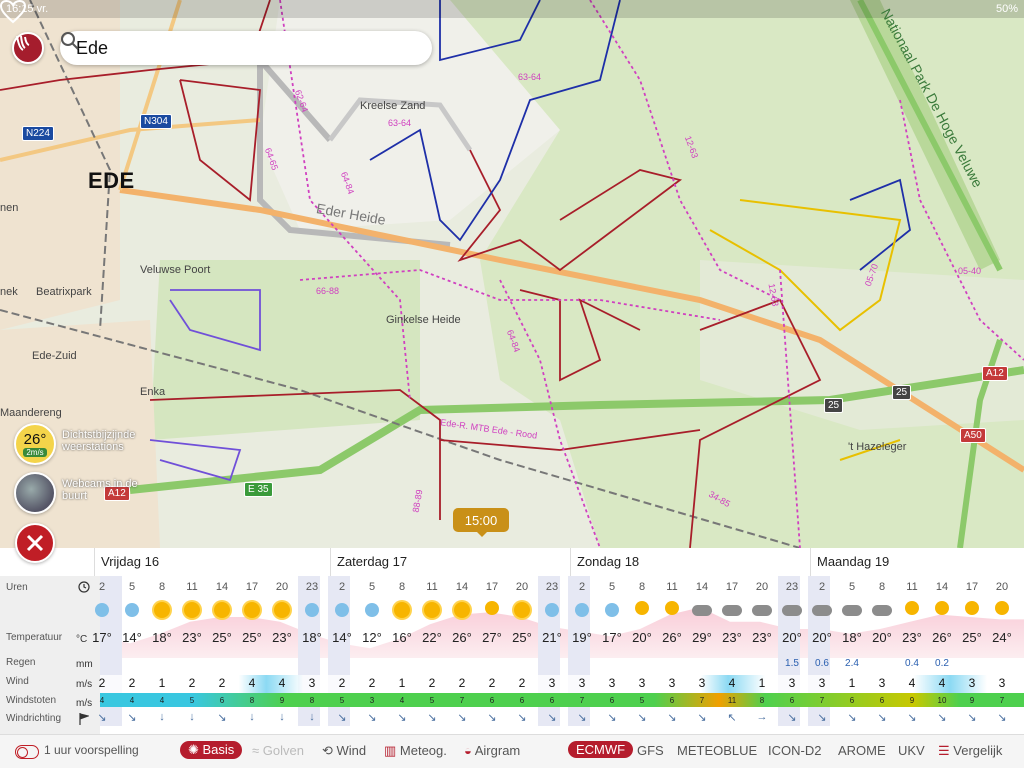 This screenshot has width=1024, height=768. What do you see at coordinates (175, 270) in the screenshot?
I see `place-label-veluwse-poort: Veluwse Poort` at bounding box center [175, 270].